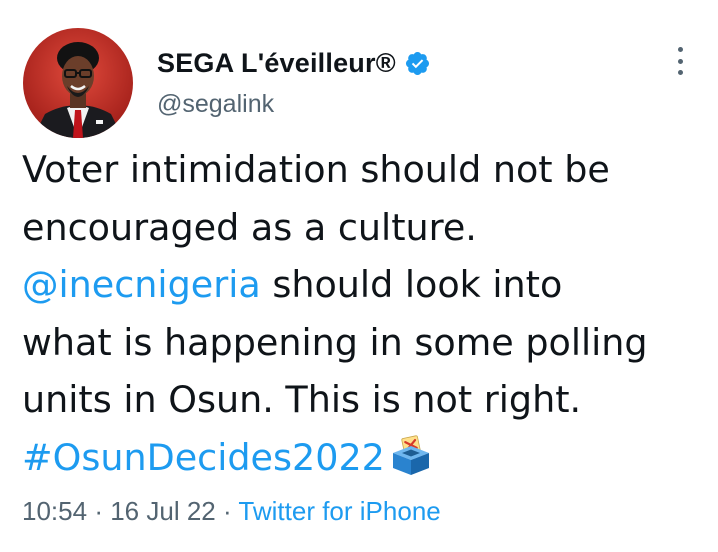 The image size is (718, 552). I want to click on tweet-line: @inecnigeria should look into, so click(367, 285).